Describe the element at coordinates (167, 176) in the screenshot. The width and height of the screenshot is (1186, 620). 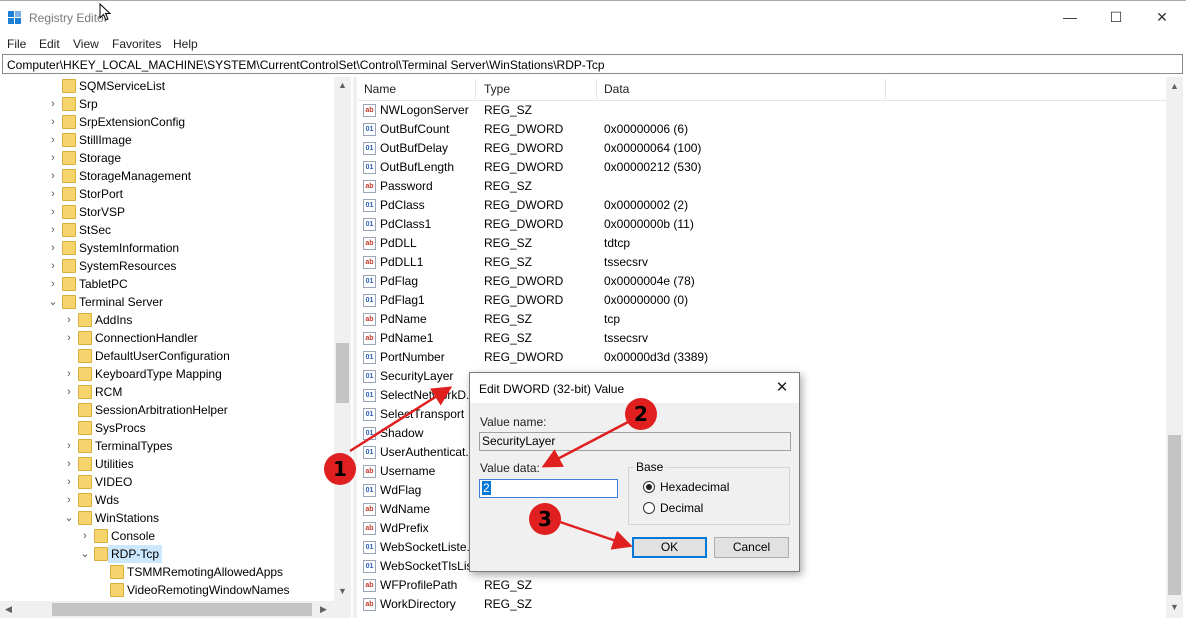
I see `tree-item: › StorageManagement` at that location.